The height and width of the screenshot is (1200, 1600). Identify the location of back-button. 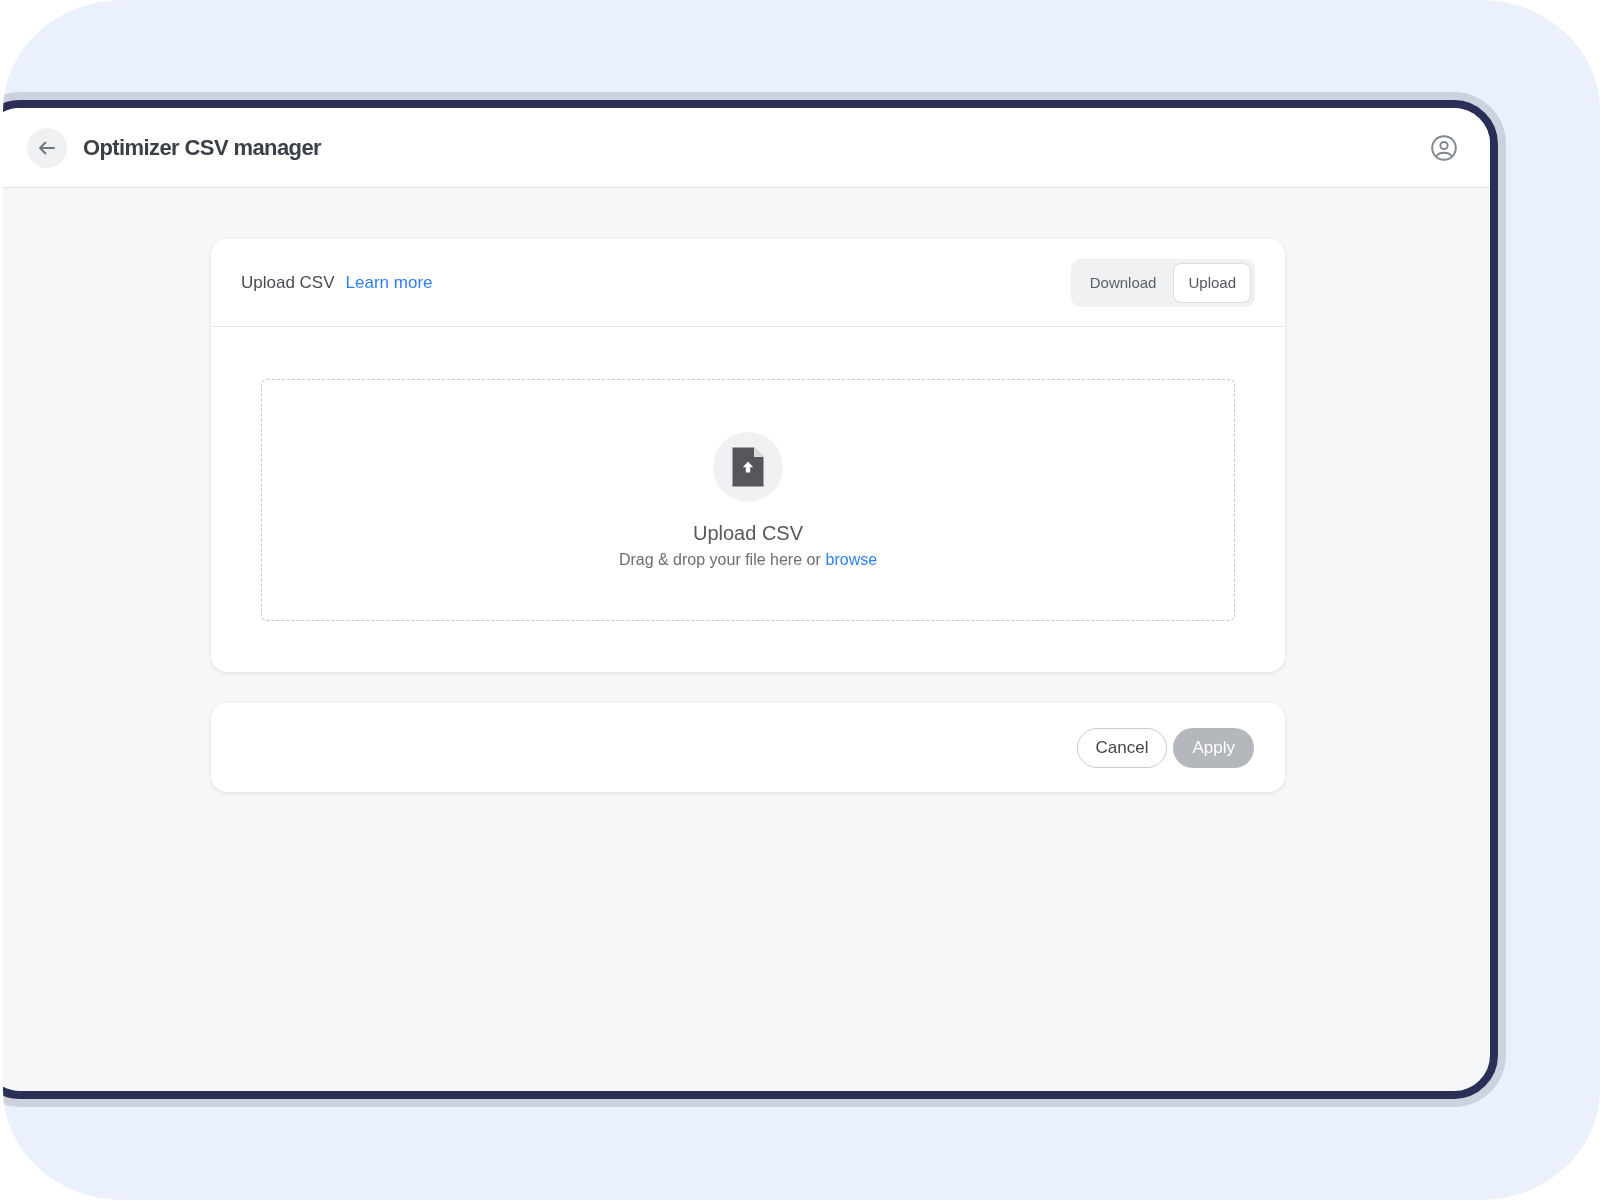
(47, 147).